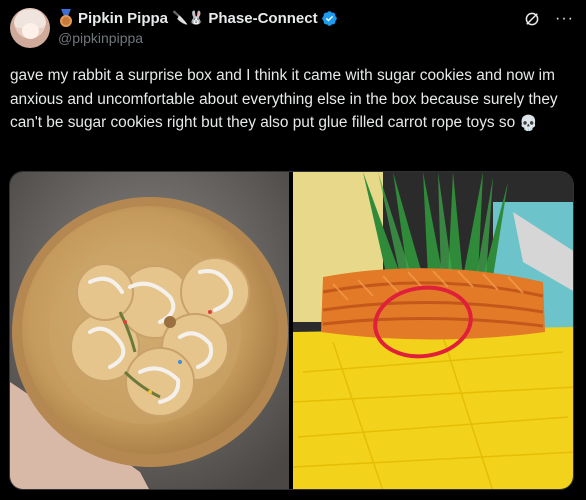  Describe the element at coordinates (292, 38) in the screenshot. I see `user-handle: @pipkinpippa` at that location.